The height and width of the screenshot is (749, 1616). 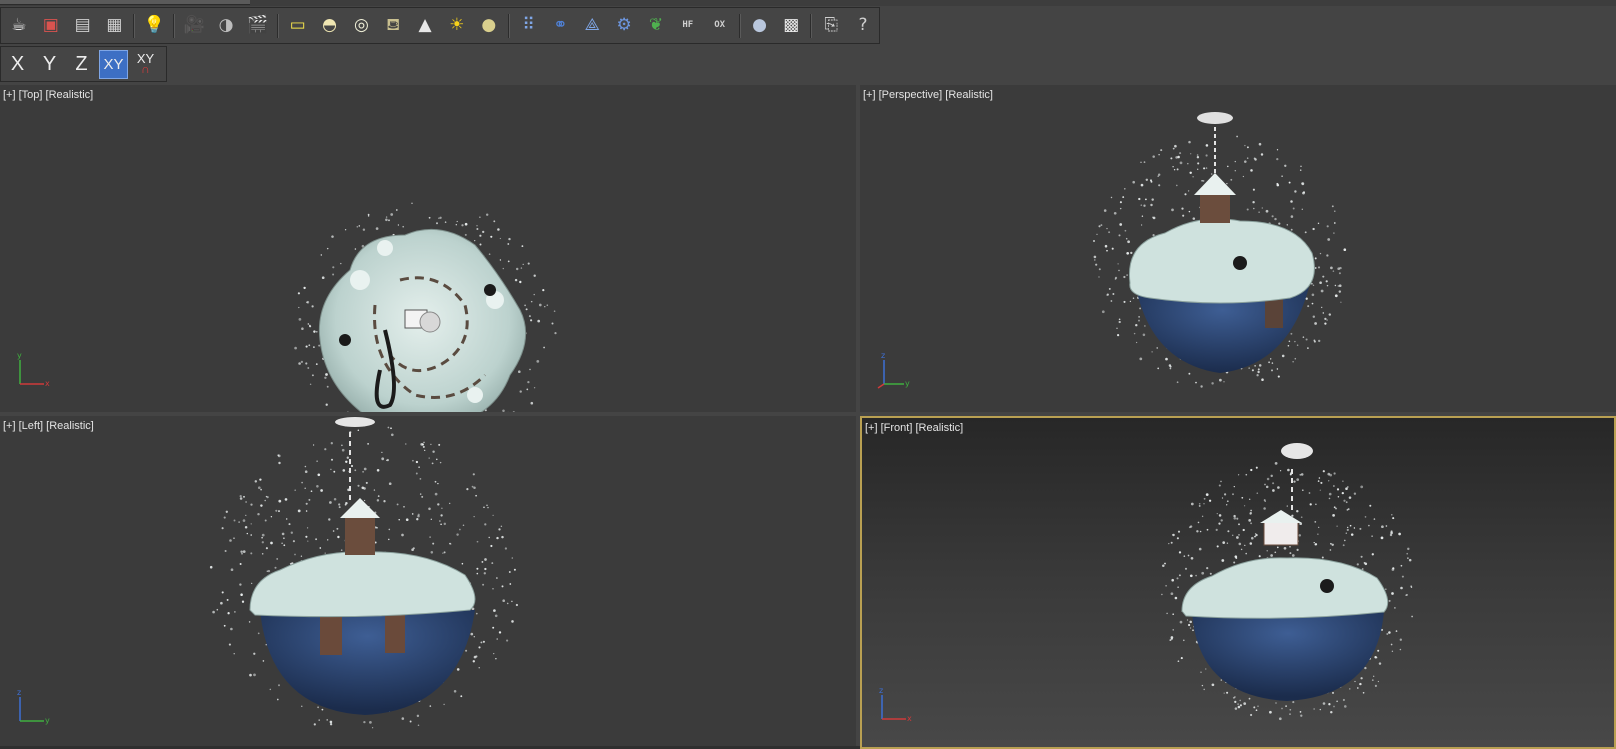 What do you see at coordinates (226, 26) in the screenshot?
I see `sound-button: ◑` at bounding box center [226, 26].